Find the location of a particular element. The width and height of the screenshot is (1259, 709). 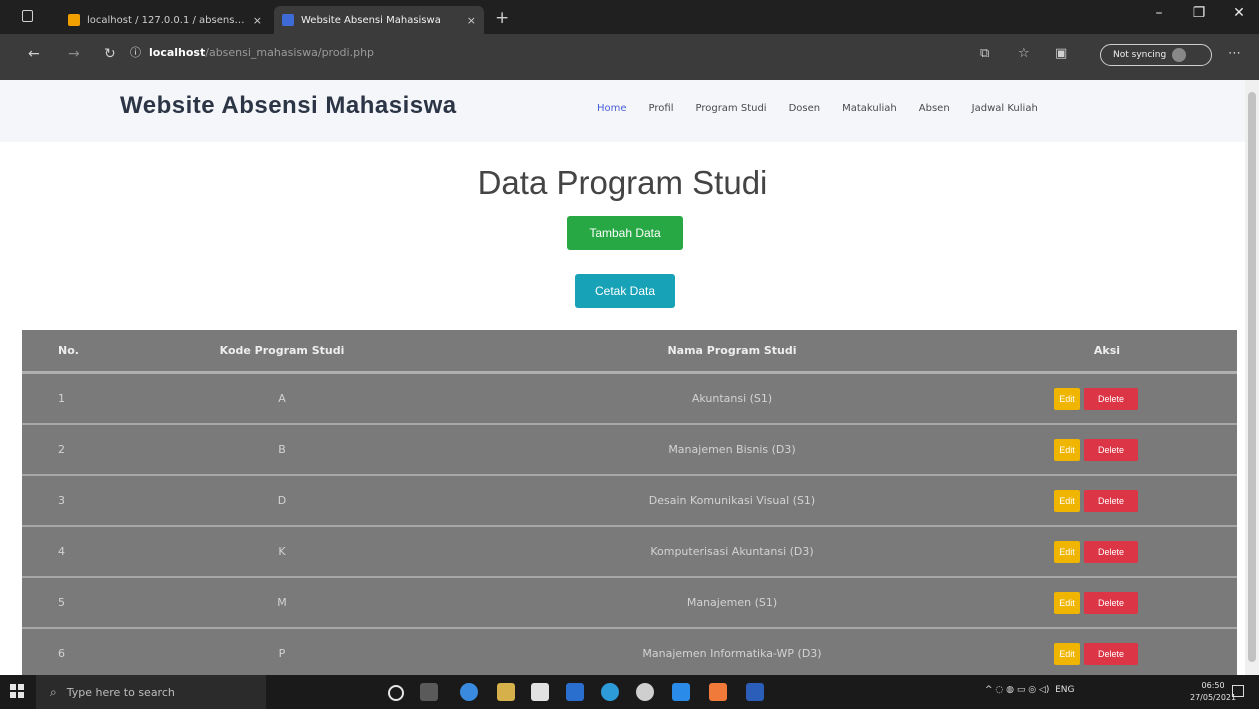

window-controls: – ❐ ✕ is located at coordinates (1199, 15).